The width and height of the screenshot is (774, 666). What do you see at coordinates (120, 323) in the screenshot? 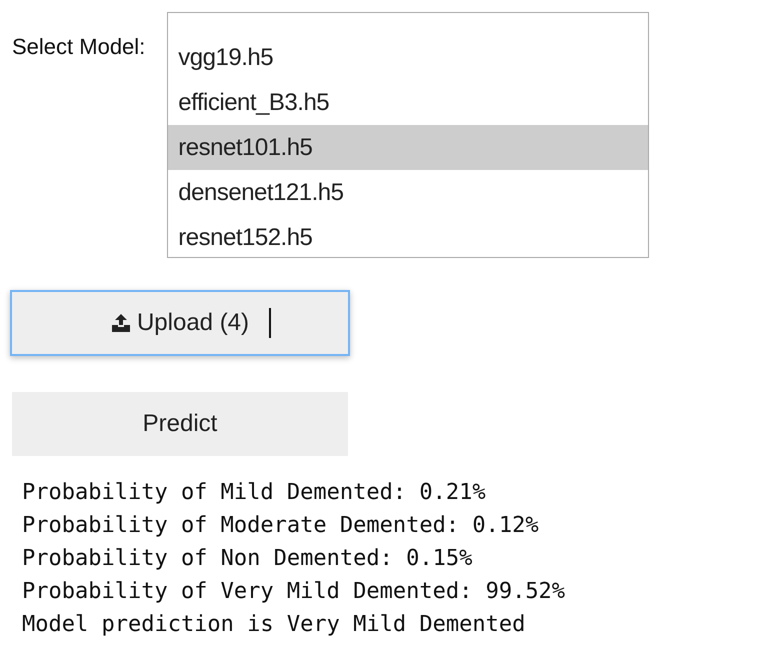
I see `upload-icon` at bounding box center [120, 323].